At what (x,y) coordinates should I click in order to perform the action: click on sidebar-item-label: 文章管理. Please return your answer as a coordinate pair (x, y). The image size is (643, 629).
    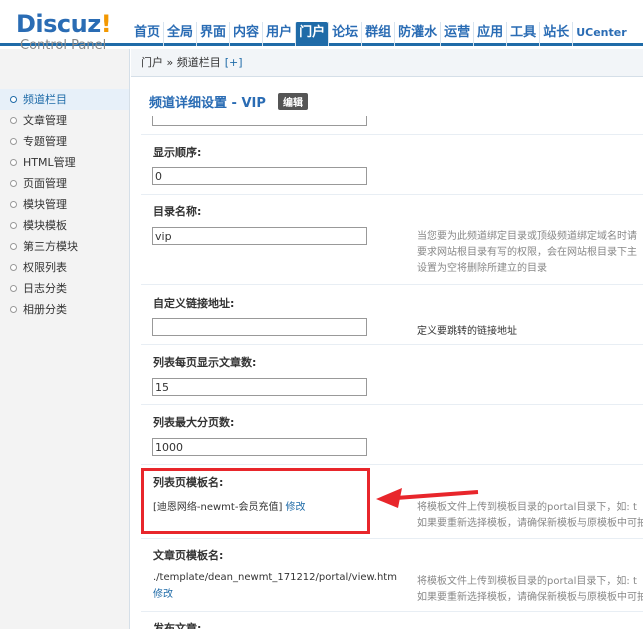
    Looking at the image, I should click on (45, 120).